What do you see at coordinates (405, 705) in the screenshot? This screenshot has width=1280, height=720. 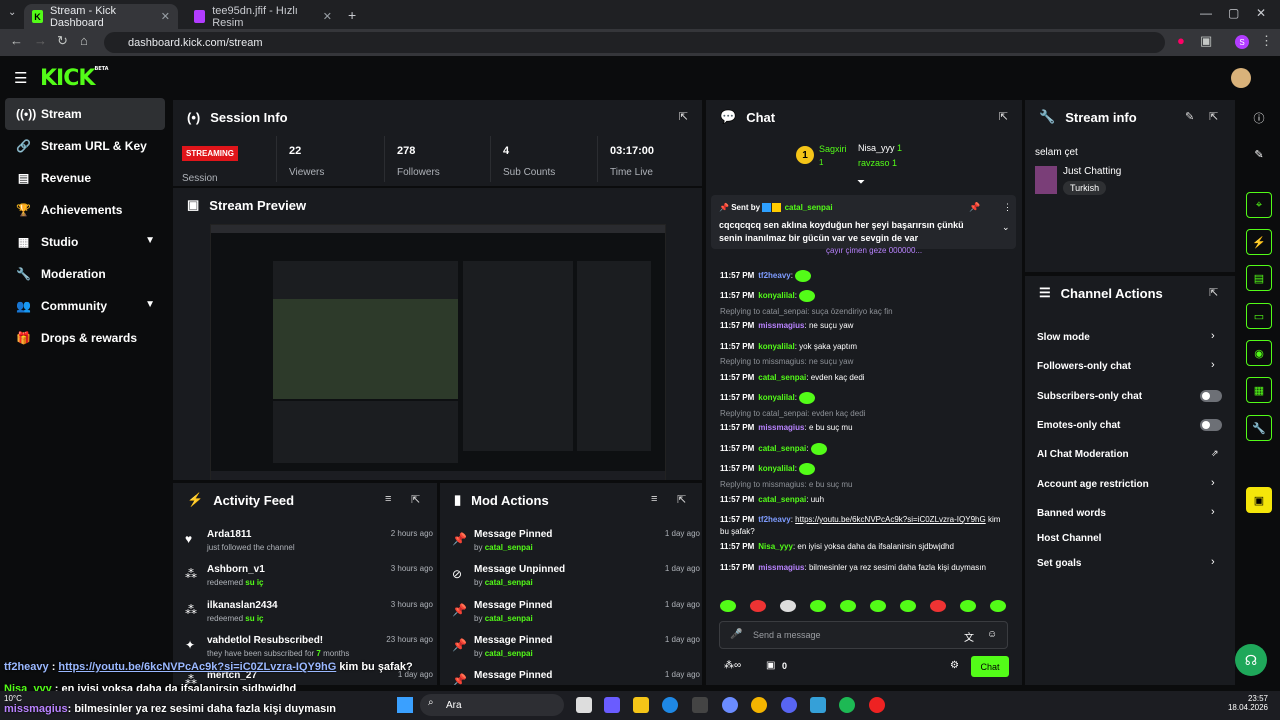 I see `windows-start-icon` at bounding box center [405, 705].